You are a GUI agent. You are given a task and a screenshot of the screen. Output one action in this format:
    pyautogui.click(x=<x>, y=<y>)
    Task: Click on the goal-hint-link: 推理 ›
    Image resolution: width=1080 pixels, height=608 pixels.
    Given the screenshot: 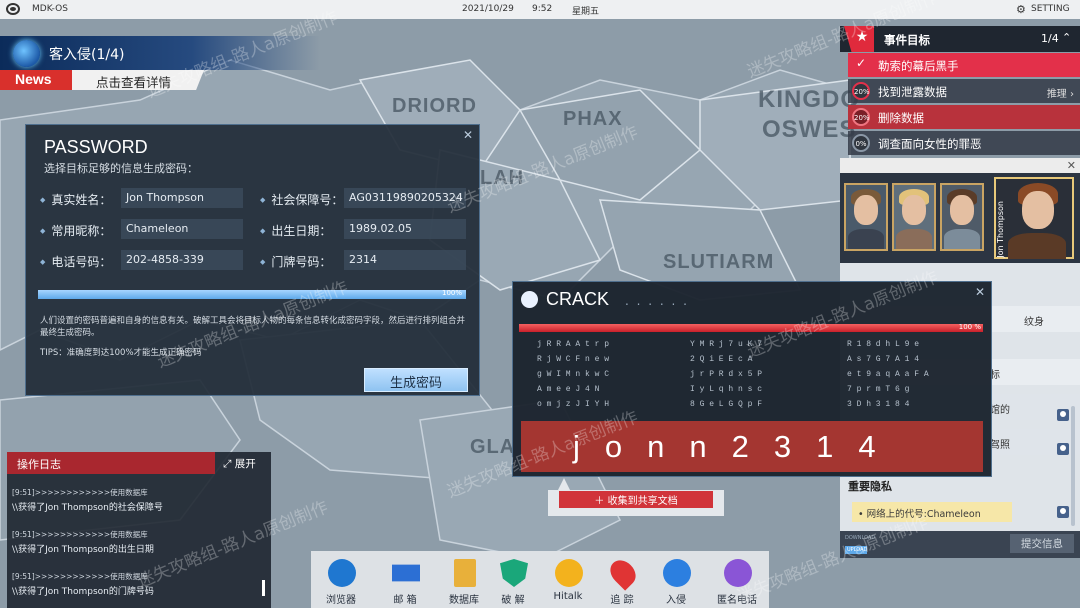 What is the action you would take?
    pyautogui.click(x=1060, y=92)
    